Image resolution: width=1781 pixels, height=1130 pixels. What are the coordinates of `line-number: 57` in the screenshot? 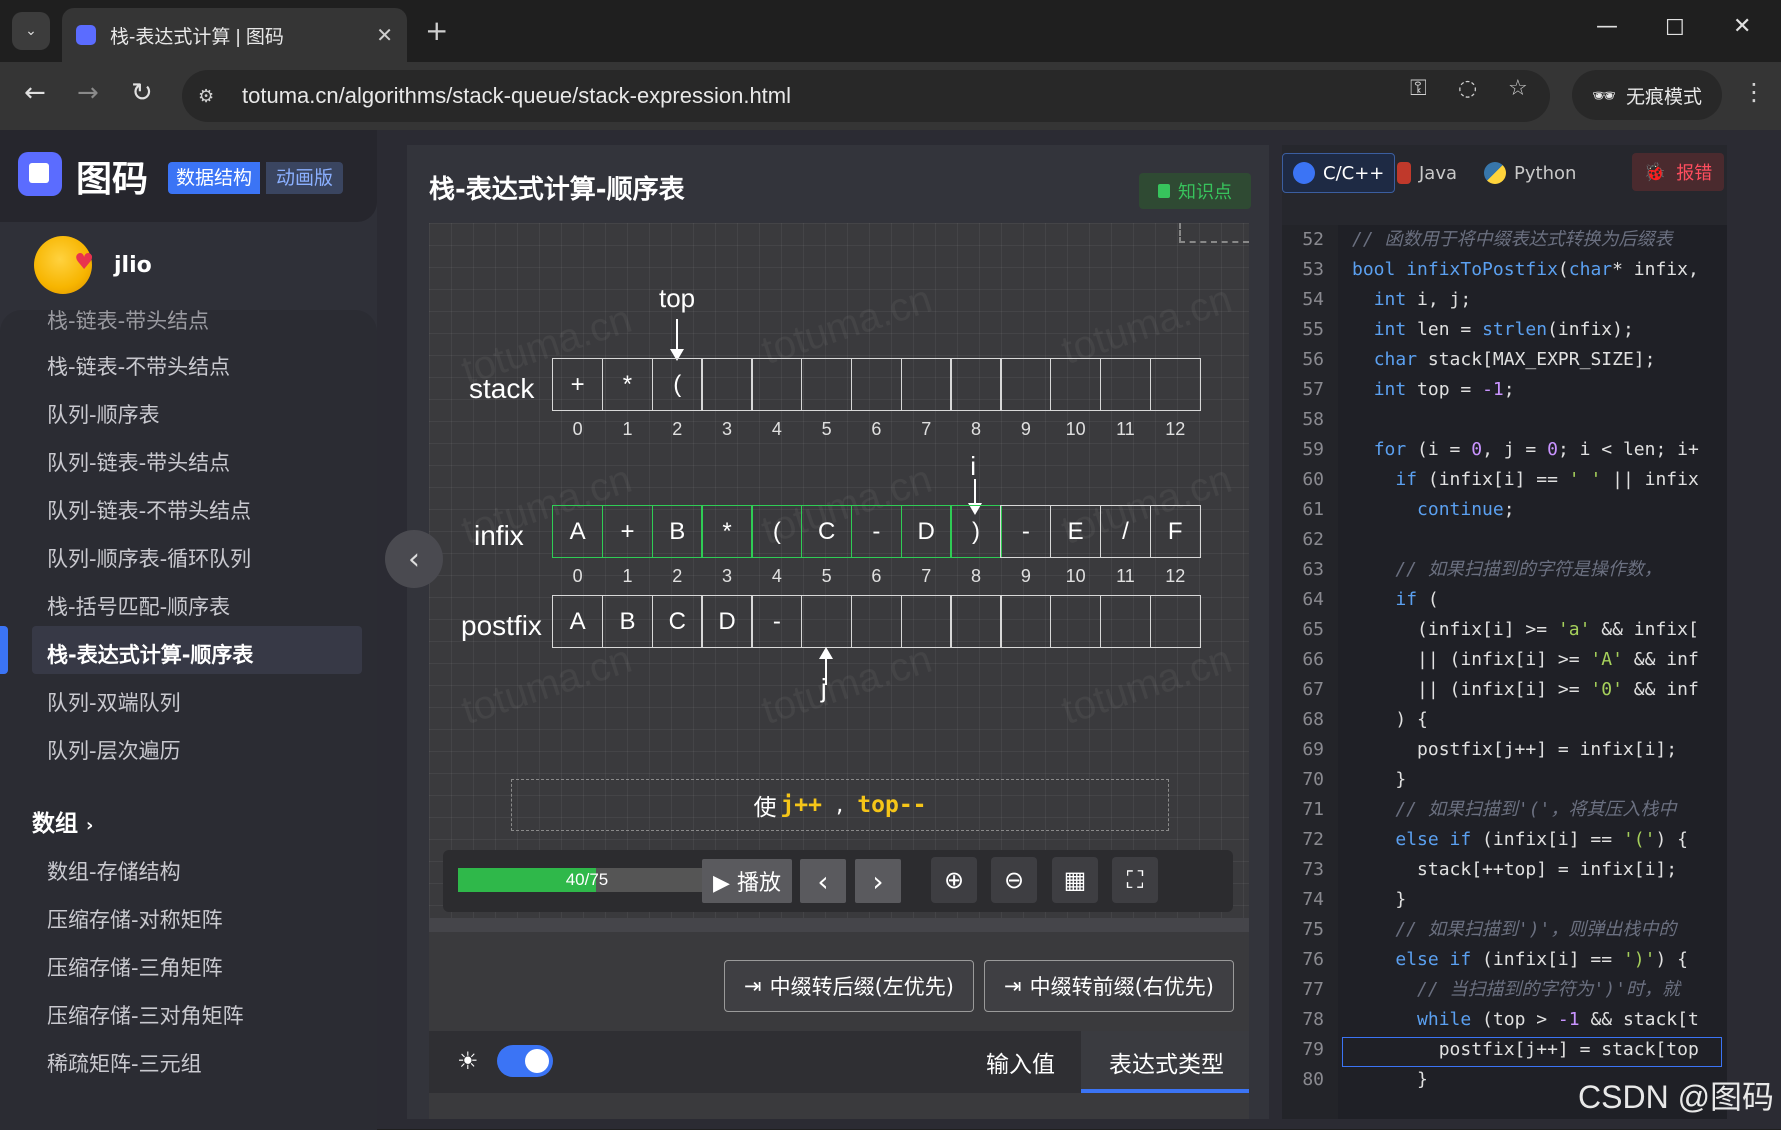 It's located at (1313, 389).